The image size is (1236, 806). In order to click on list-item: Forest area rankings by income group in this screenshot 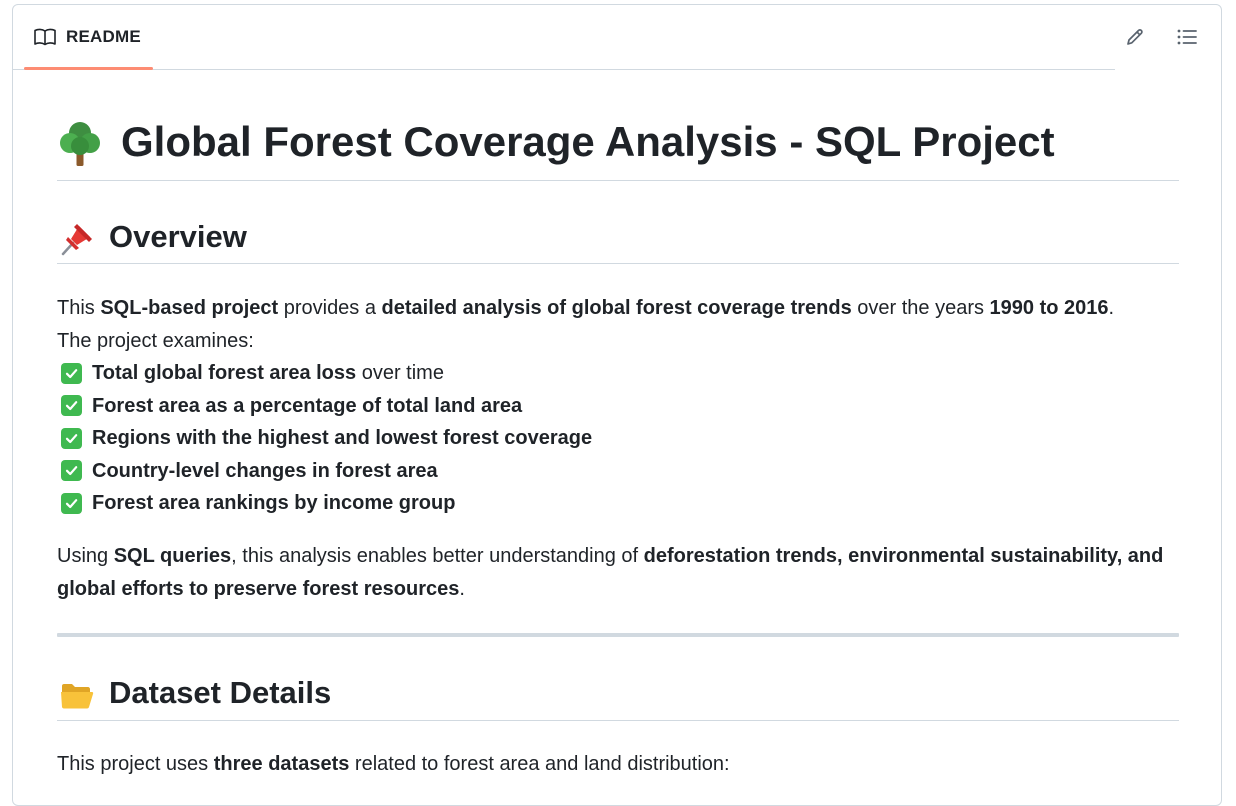, I will do `click(324, 503)`.